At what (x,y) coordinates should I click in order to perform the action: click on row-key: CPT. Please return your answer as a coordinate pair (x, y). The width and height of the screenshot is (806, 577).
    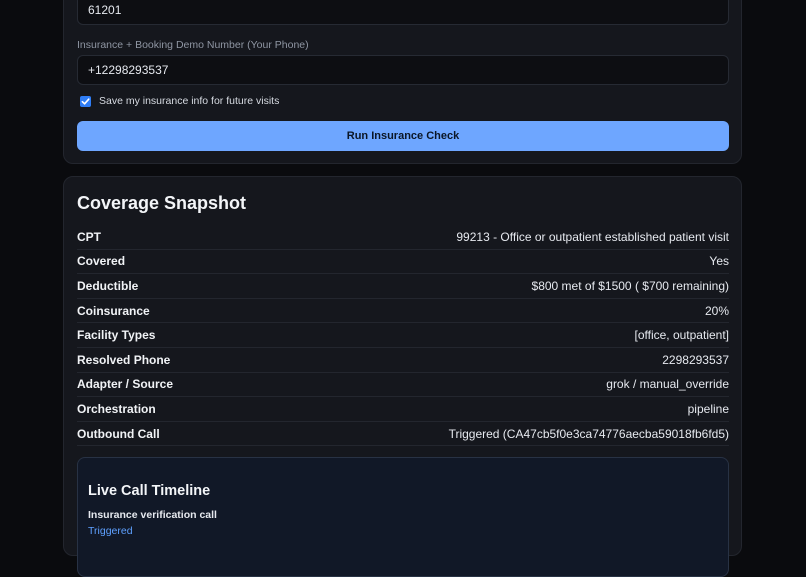
    Looking at the image, I should click on (89, 236).